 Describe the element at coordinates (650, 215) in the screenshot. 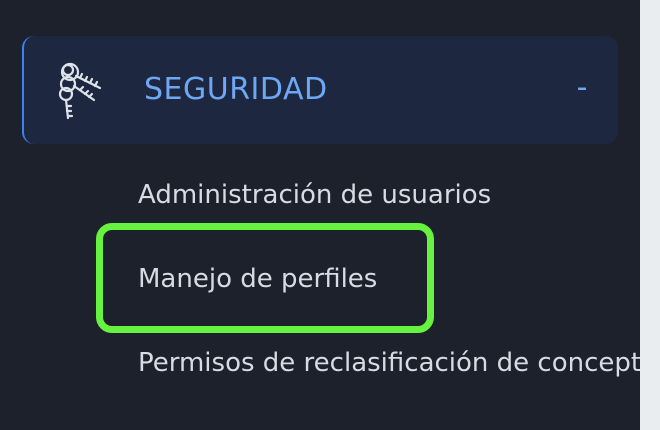

I see `page-background` at that location.